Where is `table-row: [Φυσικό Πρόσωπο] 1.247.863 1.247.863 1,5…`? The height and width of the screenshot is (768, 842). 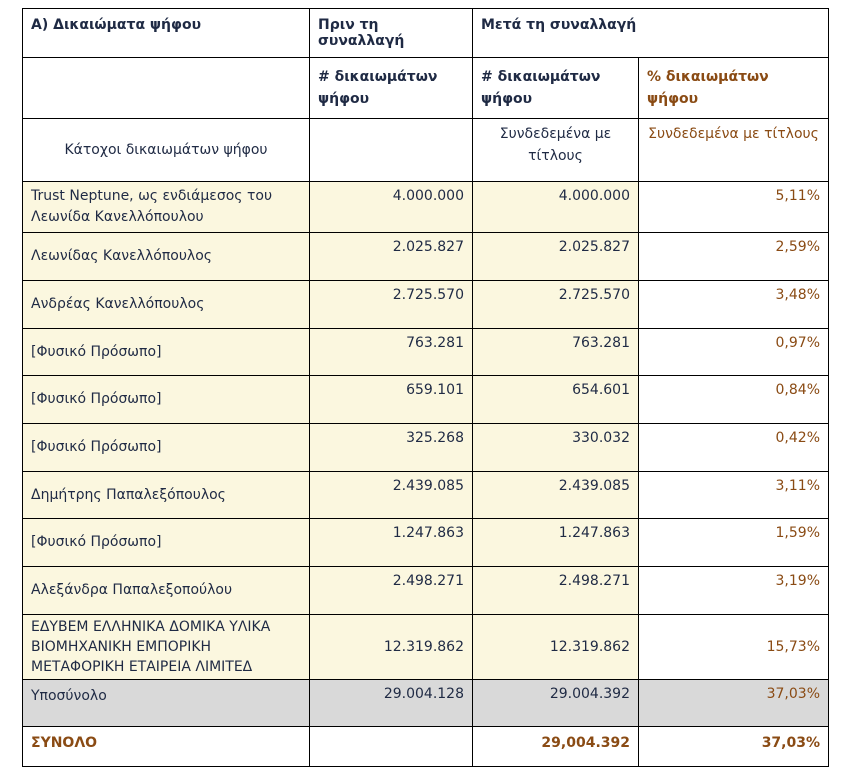 table-row: [Φυσικό Πρόσωπο] 1.247.863 1.247.863 1,5… is located at coordinates (425, 542).